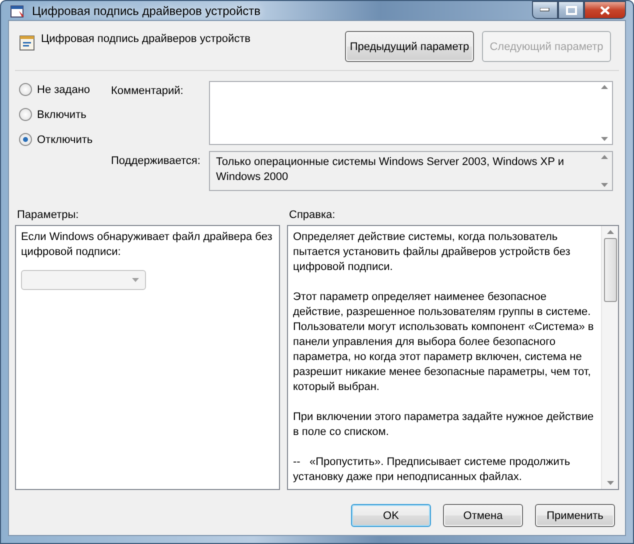  I want to click on options-label: Параметры:, so click(48, 216).